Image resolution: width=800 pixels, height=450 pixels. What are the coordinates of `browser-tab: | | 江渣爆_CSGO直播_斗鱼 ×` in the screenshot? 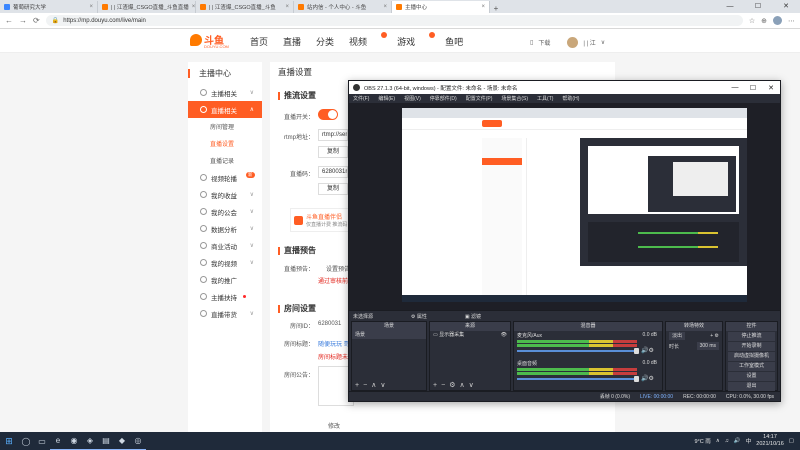 It's located at (245, 7).